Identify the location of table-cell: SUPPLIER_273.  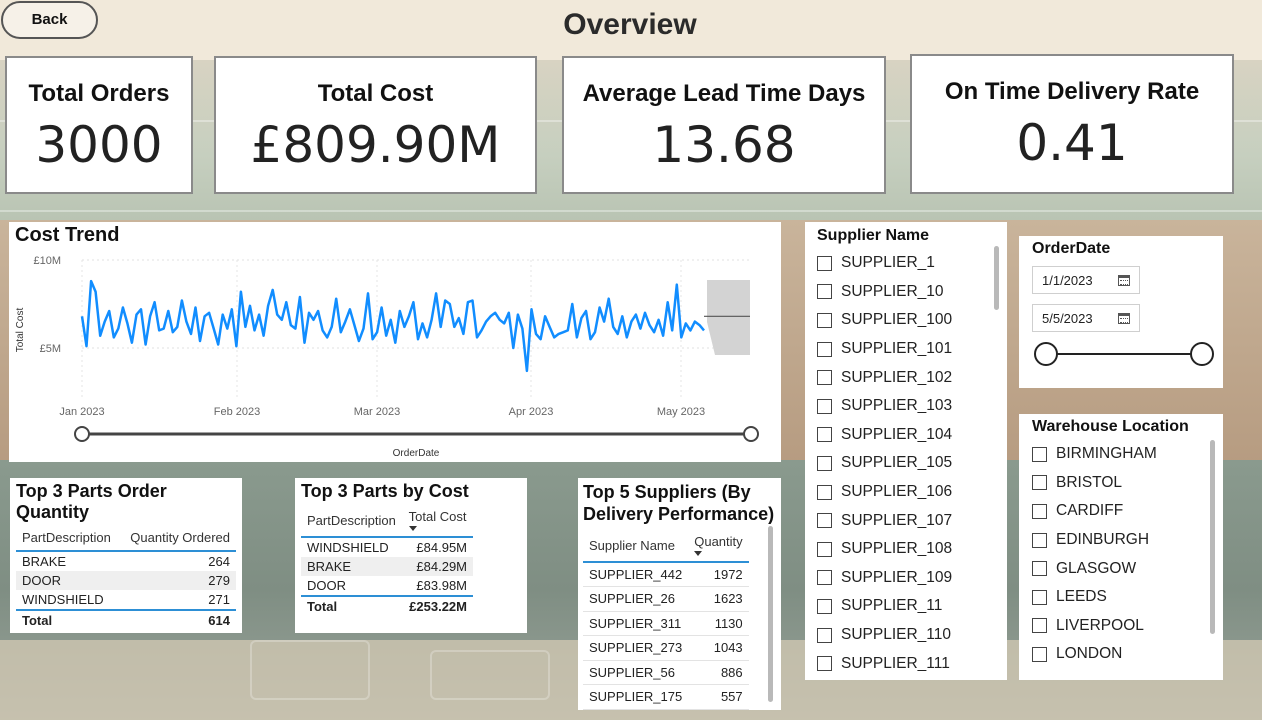
(636, 648).